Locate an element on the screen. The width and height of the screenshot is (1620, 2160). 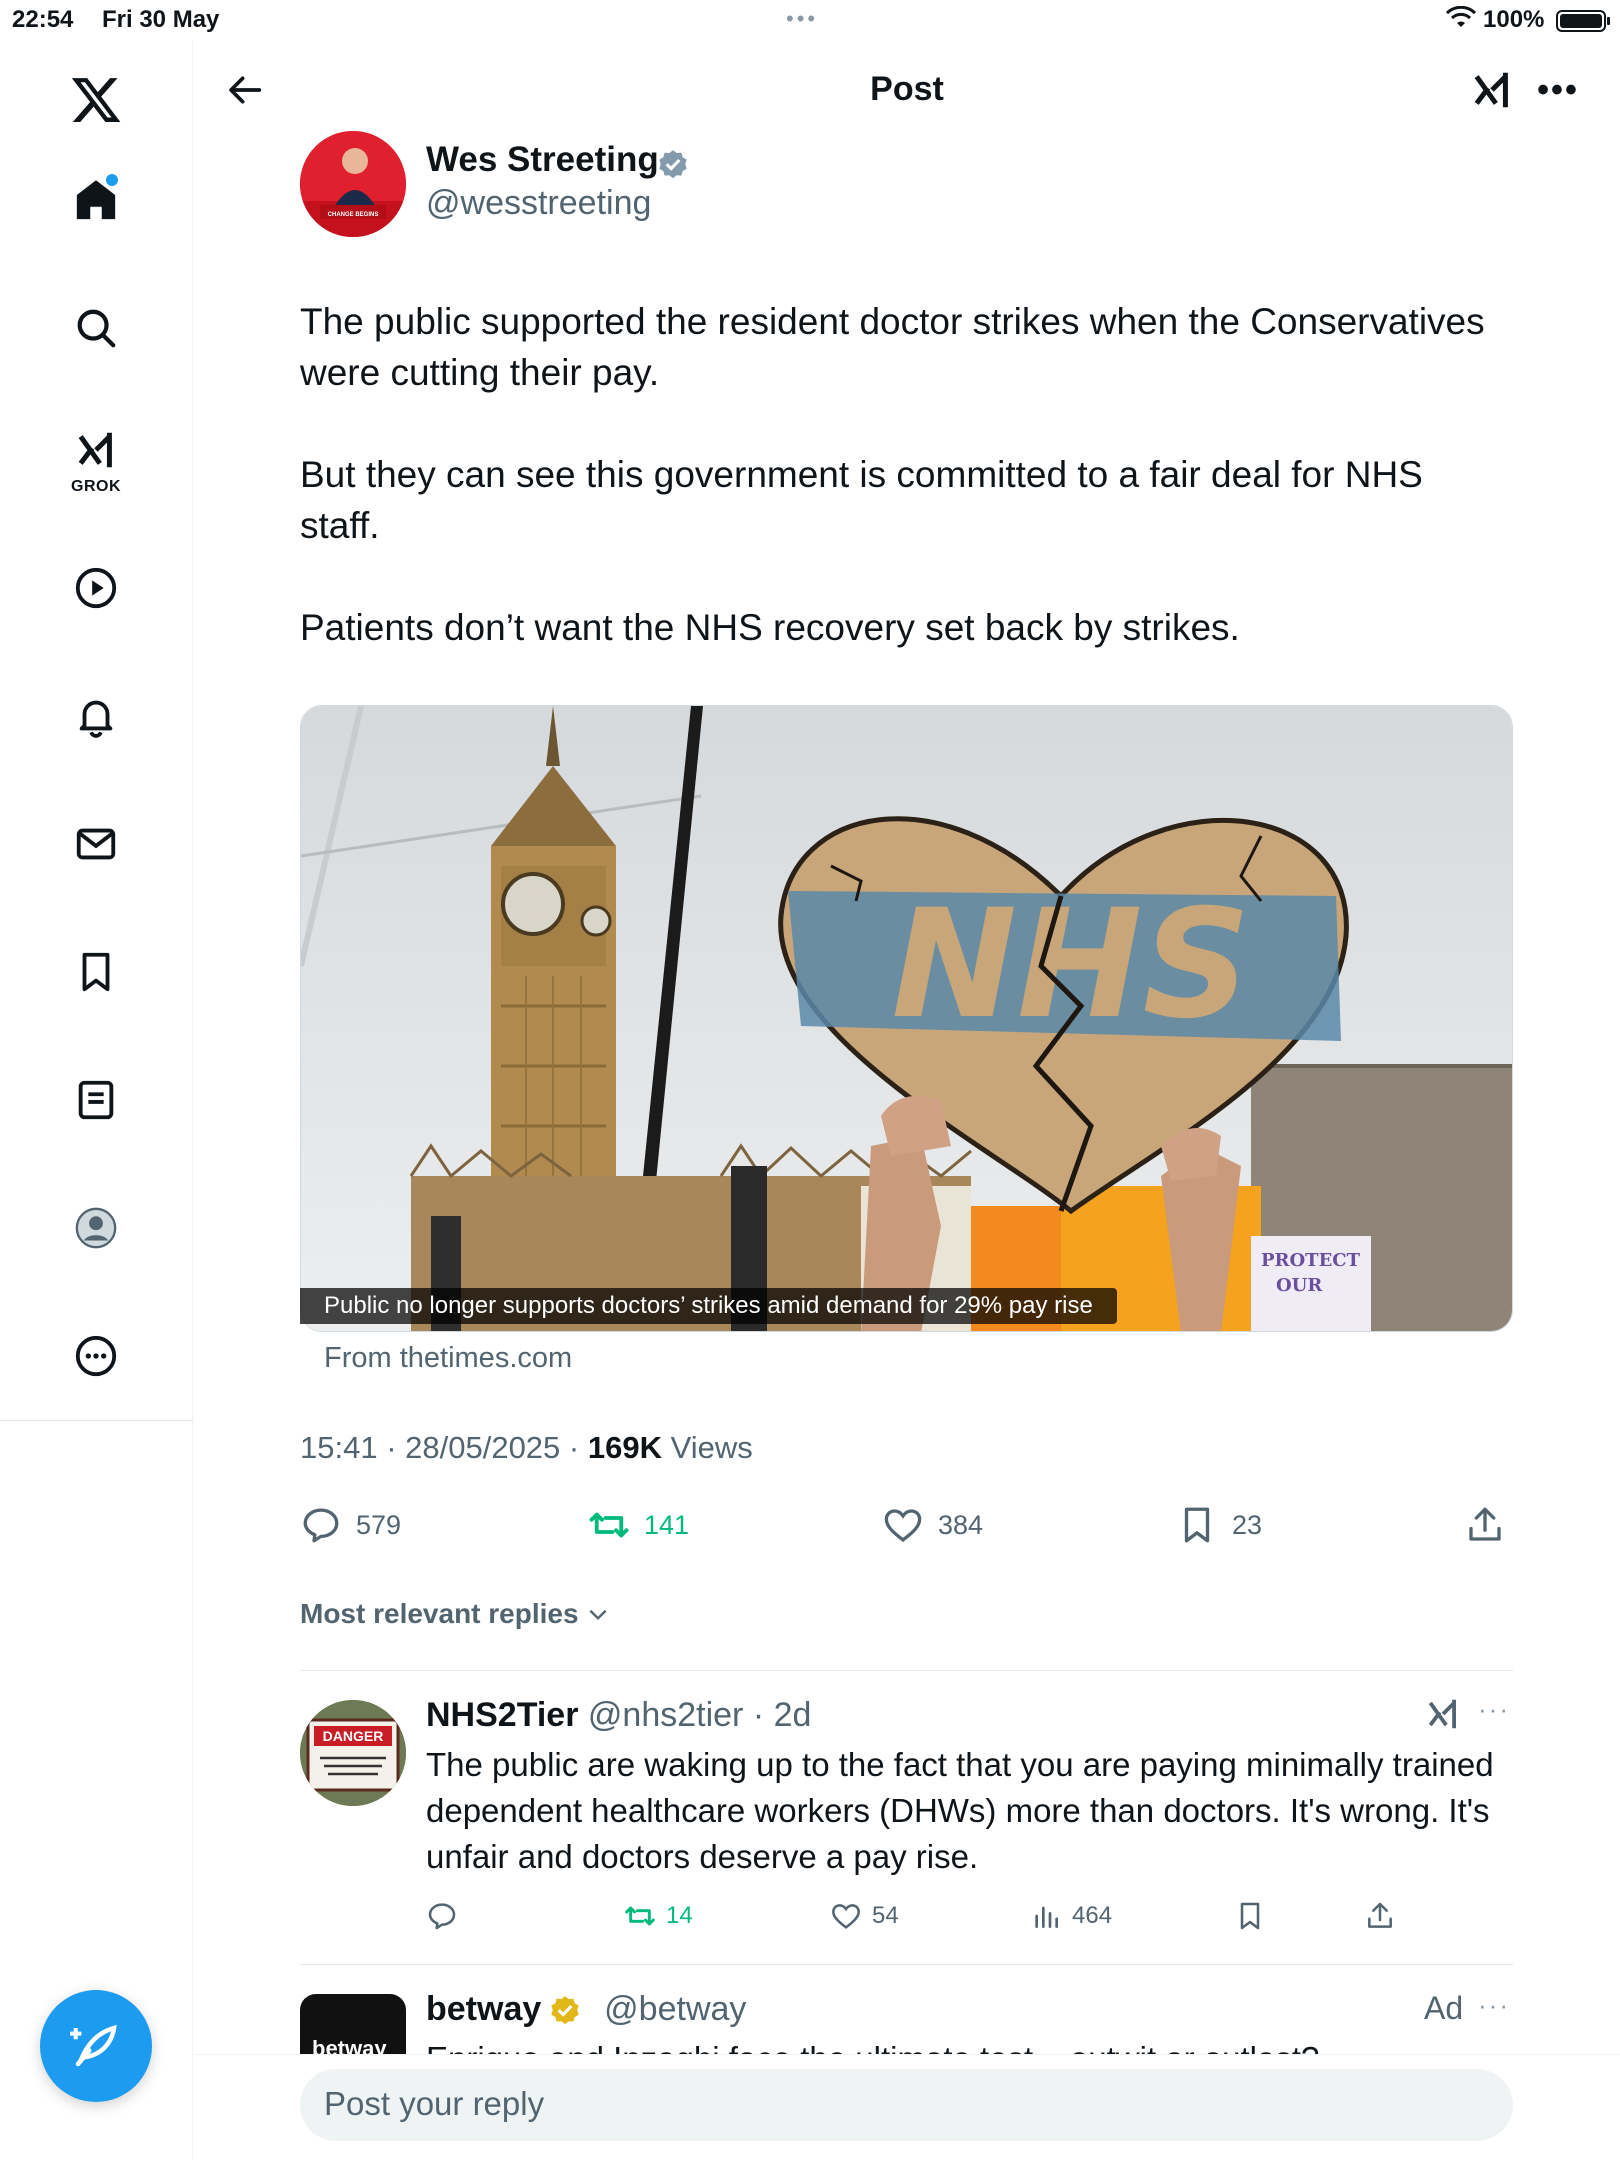
post-time: 15:41 is located at coordinates (339, 1447).